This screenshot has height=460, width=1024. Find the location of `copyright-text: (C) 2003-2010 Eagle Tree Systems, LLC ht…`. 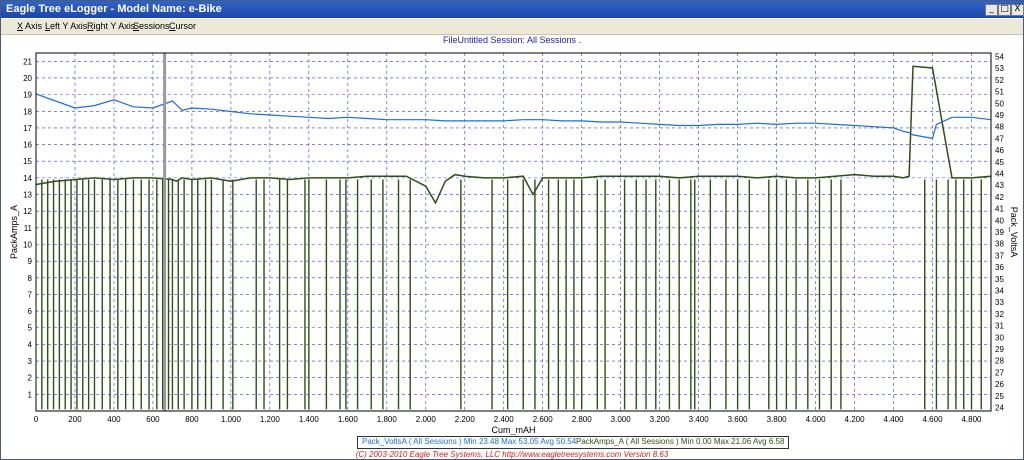

copyright-text: (C) 2003-2010 Eagle Tree Systems, LLC ht… is located at coordinates (512, 454).